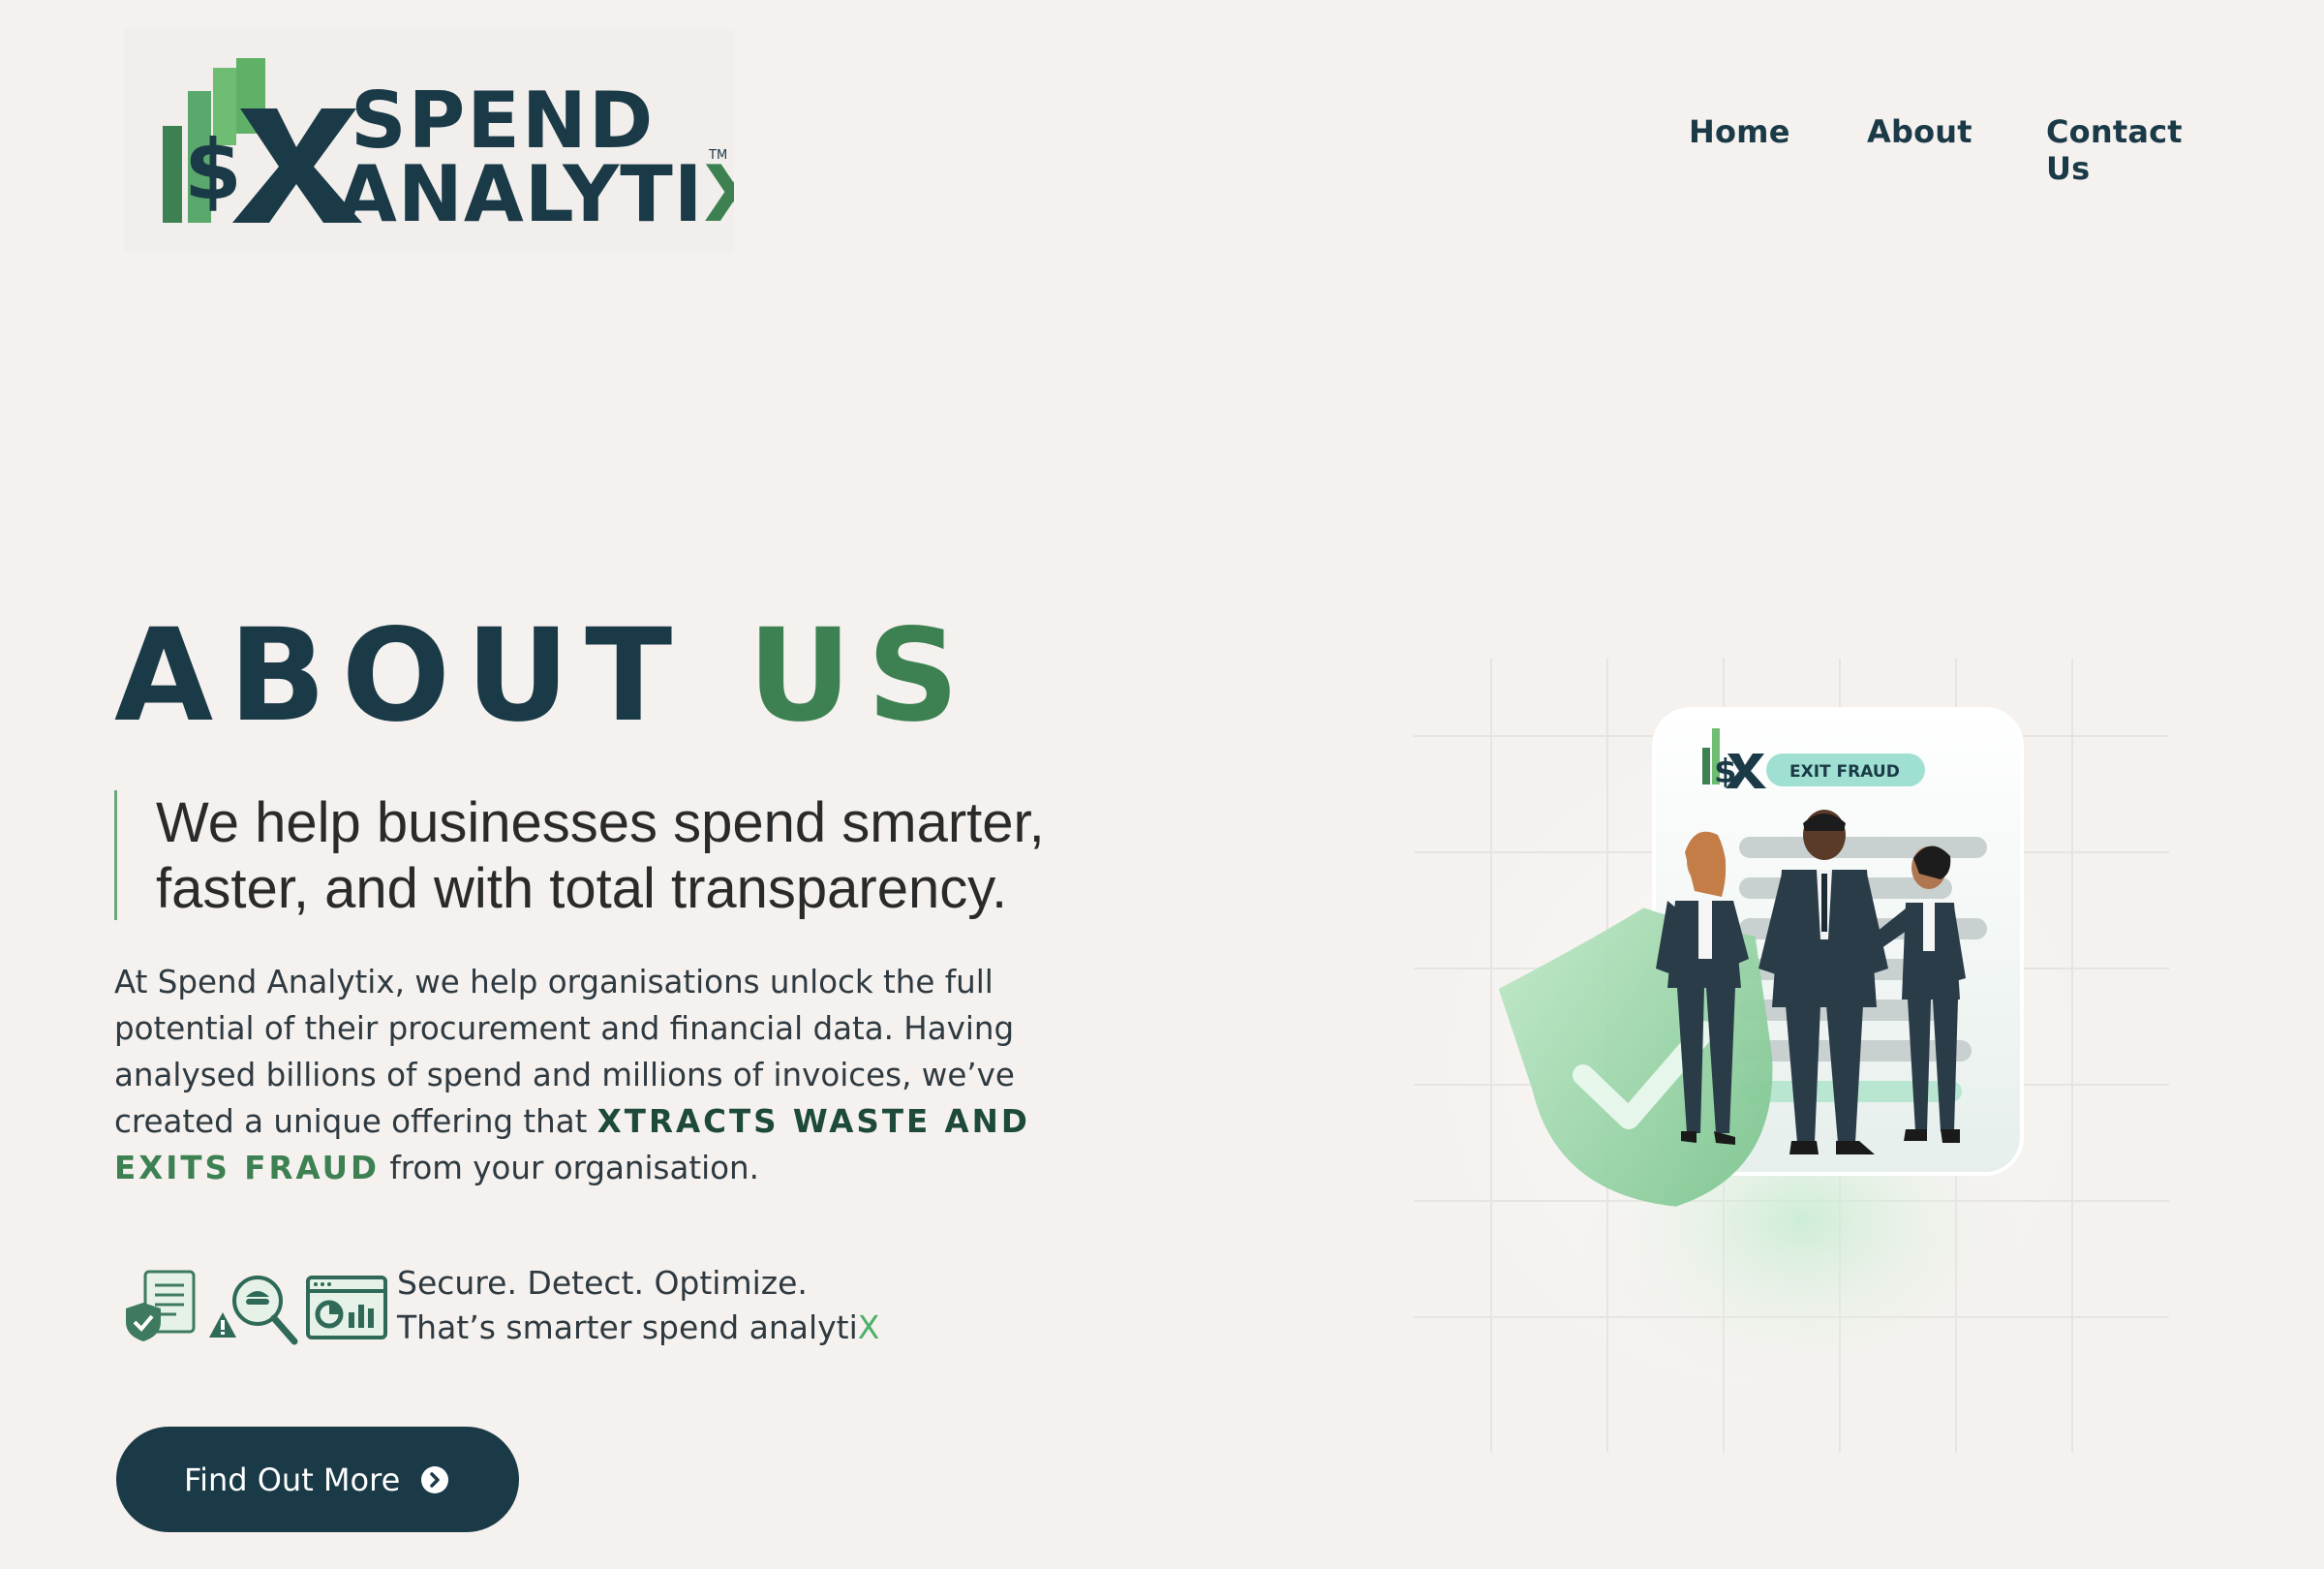 The height and width of the screenshot is (1569, 2324). I want to click on nav-contact-us: Contact Us, so click(2136, 150).